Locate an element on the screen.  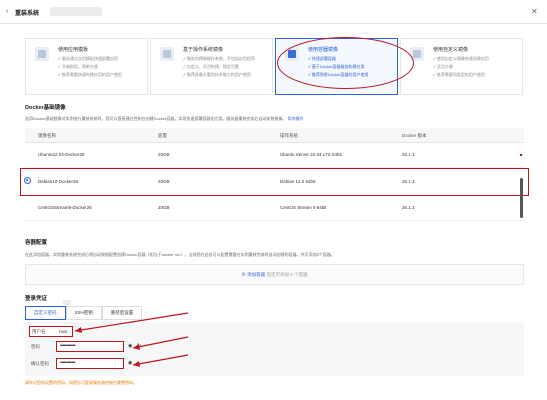
card-title: 使用自定义镜像 is located at coordinates (451, 50).